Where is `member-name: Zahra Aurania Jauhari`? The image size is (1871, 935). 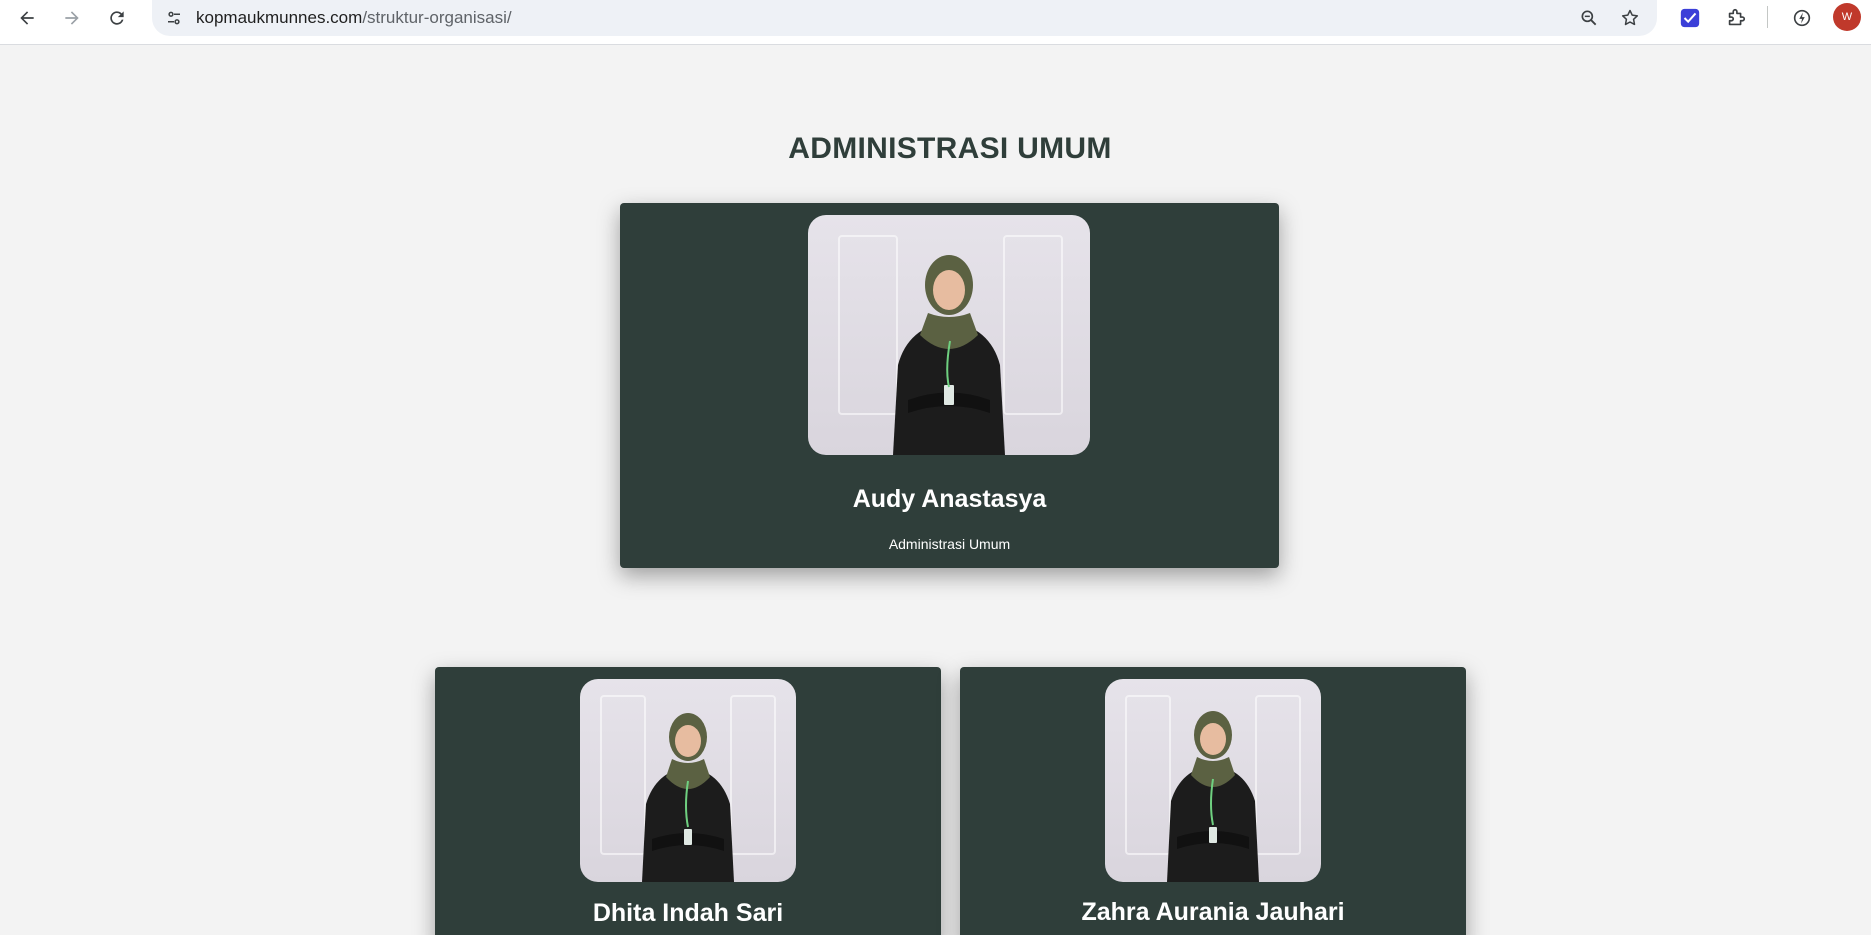
member-name: Zahra Aurania Jauhari is located at coordinates (1213, 912).